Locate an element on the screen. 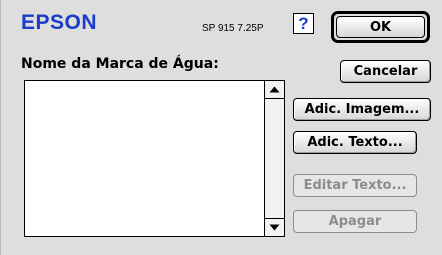 This screenshot has width=442, height=255. cancel-button: Cancelar is located at coordinates (385, 71).